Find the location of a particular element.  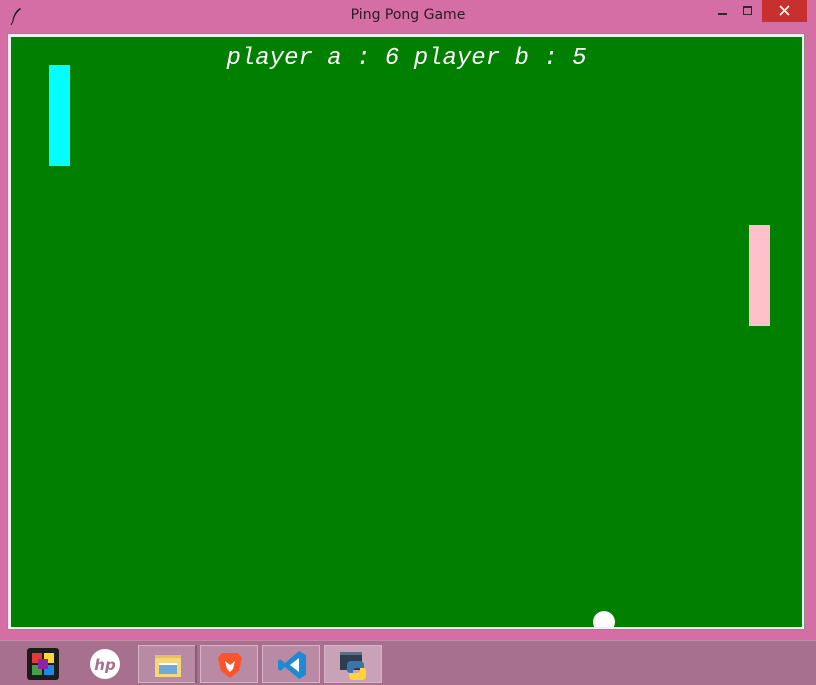

maximize-button is located at coordinates (748, 11).